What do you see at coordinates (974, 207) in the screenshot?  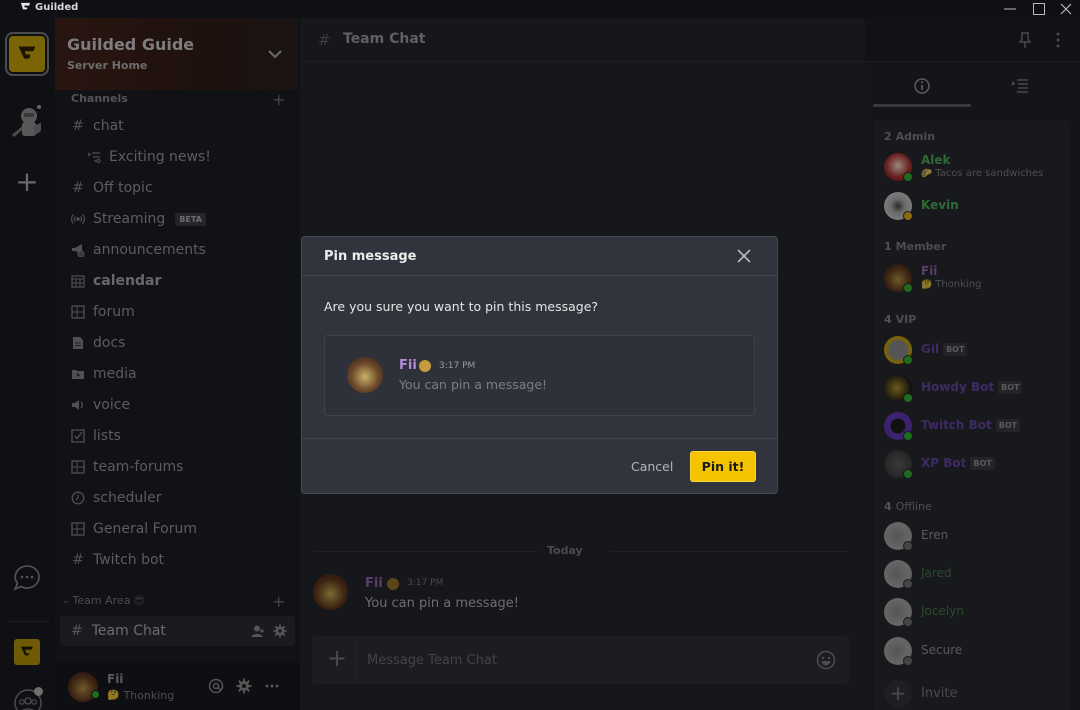 I see `member-kevin: Kevin` at bounding box center [974, 207].